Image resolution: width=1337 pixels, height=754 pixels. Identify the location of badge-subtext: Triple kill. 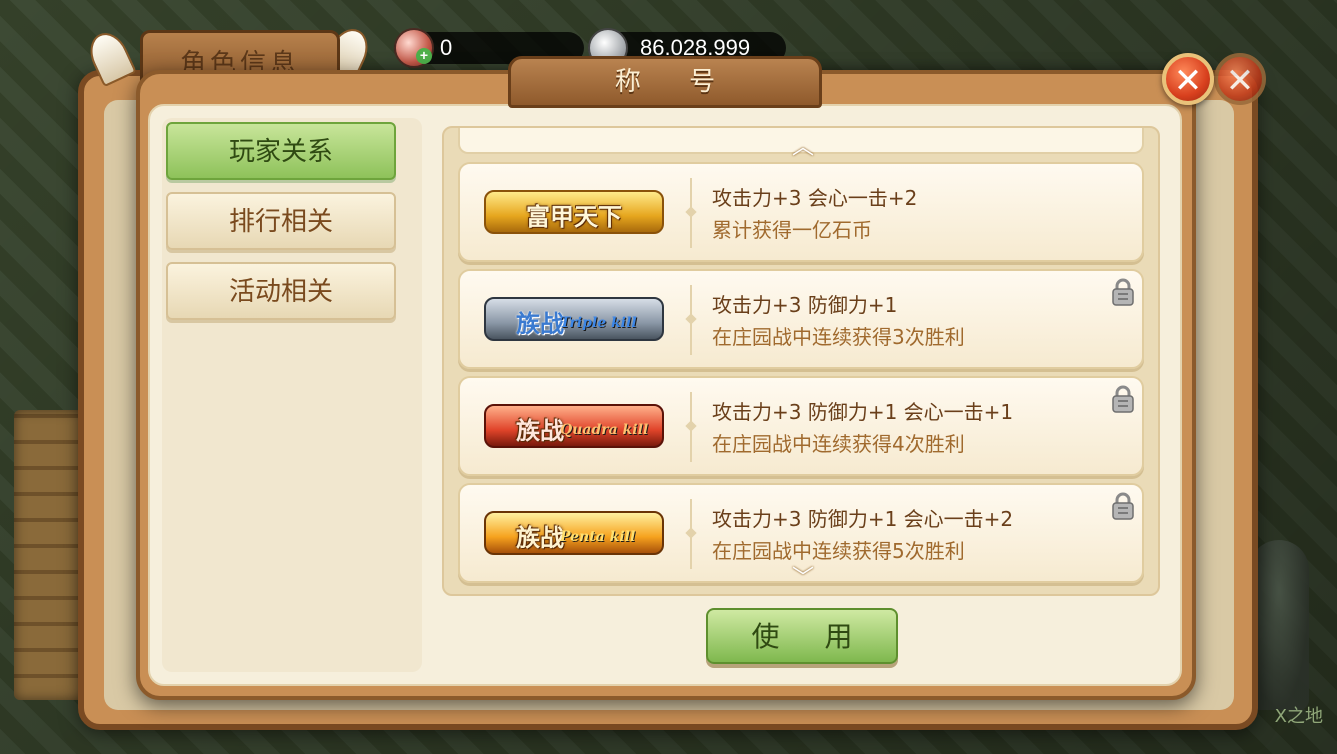
(598, 323).